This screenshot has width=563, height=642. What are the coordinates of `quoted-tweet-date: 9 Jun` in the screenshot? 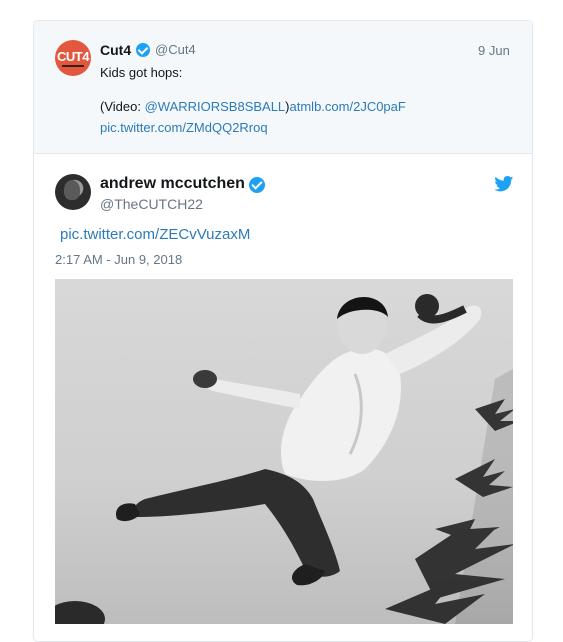 It's located at (494, 50).